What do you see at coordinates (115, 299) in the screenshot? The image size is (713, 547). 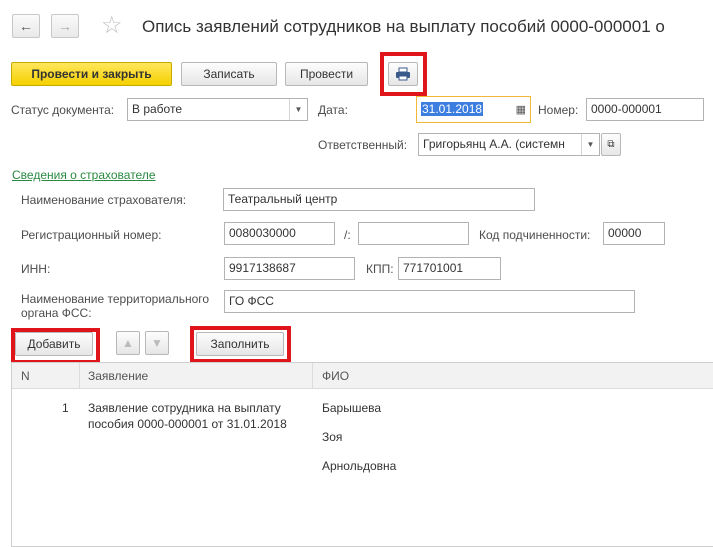 I see `fss-label-line1: Наименование территориального` at bounding box center [115, 299].